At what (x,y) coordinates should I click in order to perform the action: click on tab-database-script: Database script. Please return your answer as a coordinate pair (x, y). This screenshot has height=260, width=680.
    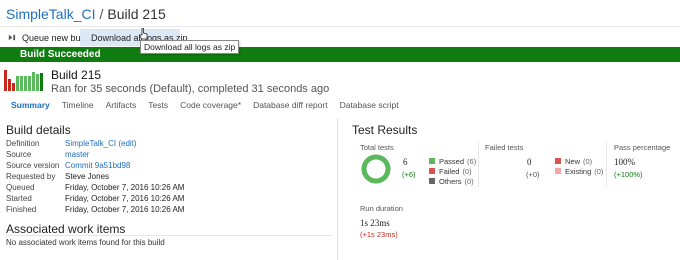
    Looking at the image, I should click on (369, 108).